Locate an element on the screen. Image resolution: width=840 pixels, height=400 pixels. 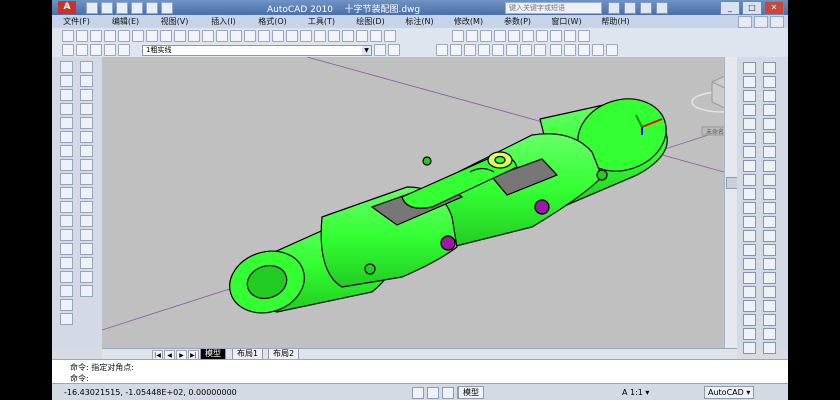
help-button-icon is located at coordinates (390, 36).